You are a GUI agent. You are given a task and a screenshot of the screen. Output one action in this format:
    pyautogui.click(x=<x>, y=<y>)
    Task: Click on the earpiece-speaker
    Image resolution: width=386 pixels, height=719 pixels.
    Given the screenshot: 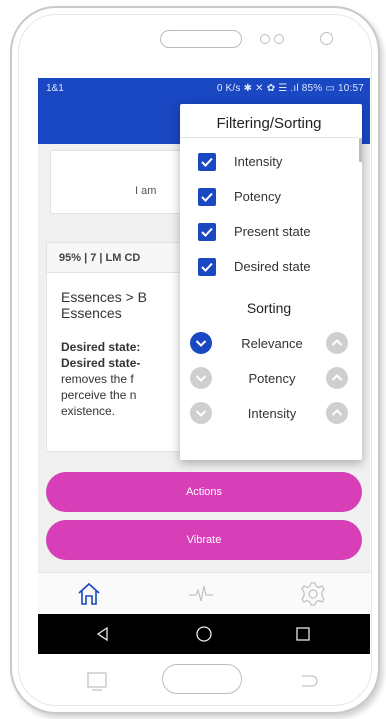 What is the action you would take?
    pyautogui.click(x=201, y=39)
    